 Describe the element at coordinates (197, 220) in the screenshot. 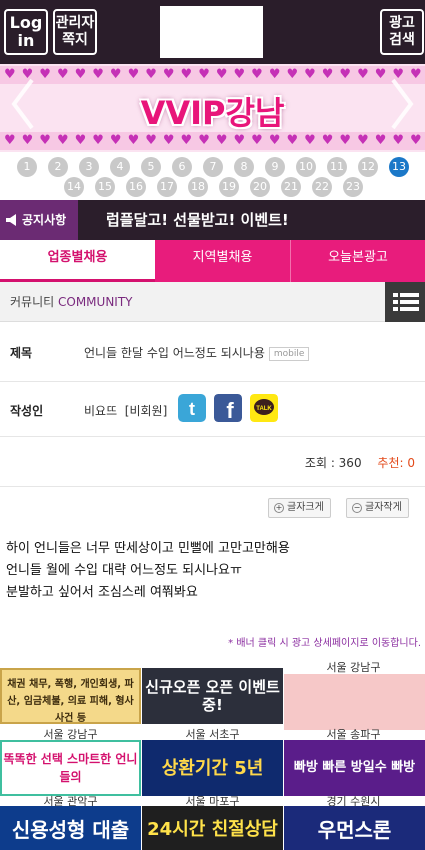

I see `notice-text: 럽플달고! 선물받고! 이벤트!` at that location.